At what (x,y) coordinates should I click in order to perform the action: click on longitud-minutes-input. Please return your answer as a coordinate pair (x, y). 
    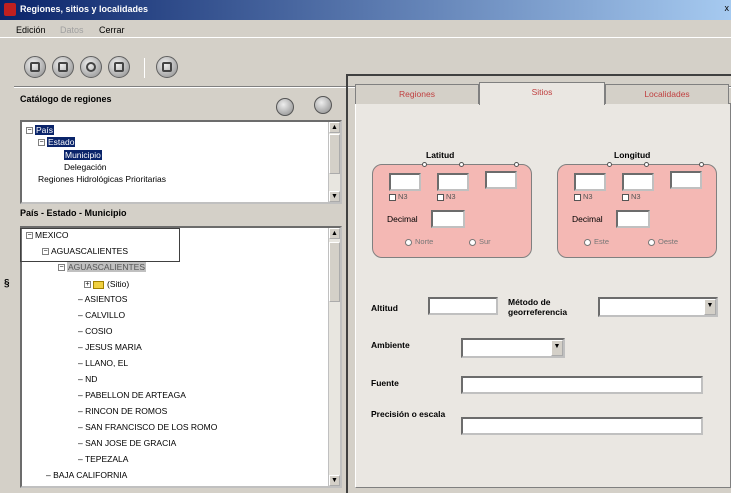
    Looking at the image, I should click on (638, 182).